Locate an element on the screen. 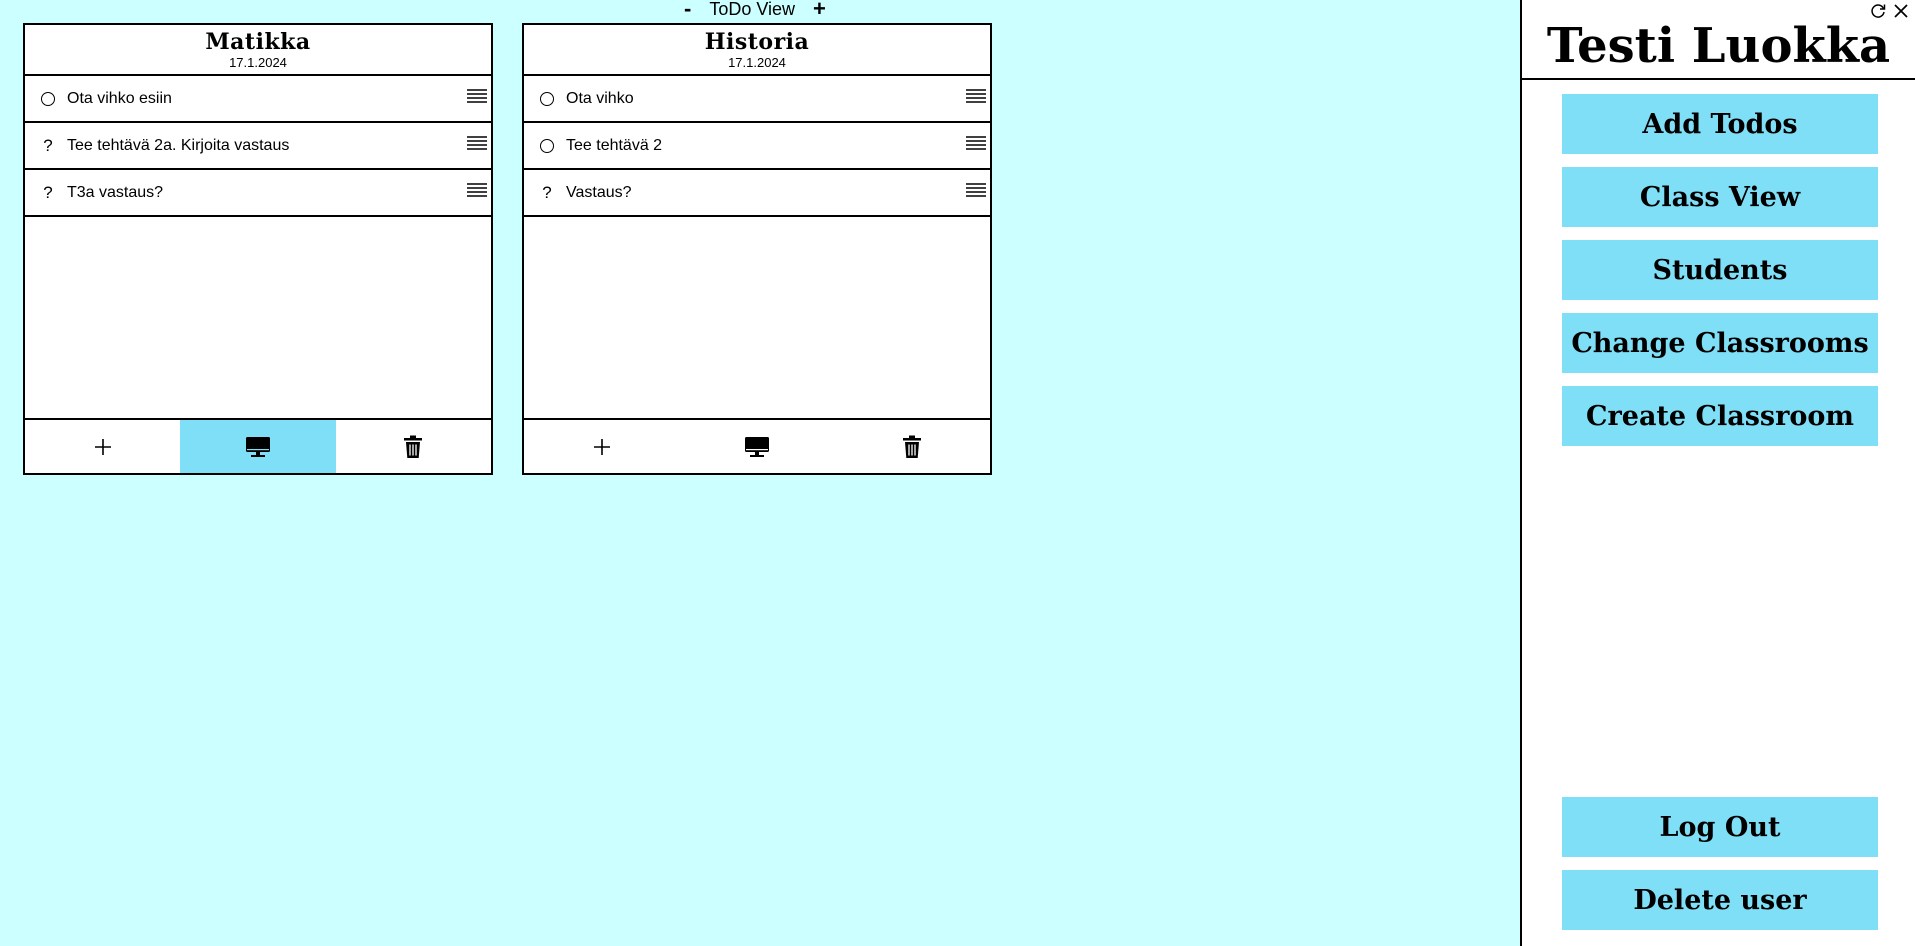  todo-text: Tee tehtävä 2a. Kirjoita vastaus is located at coordinates (178, 145).